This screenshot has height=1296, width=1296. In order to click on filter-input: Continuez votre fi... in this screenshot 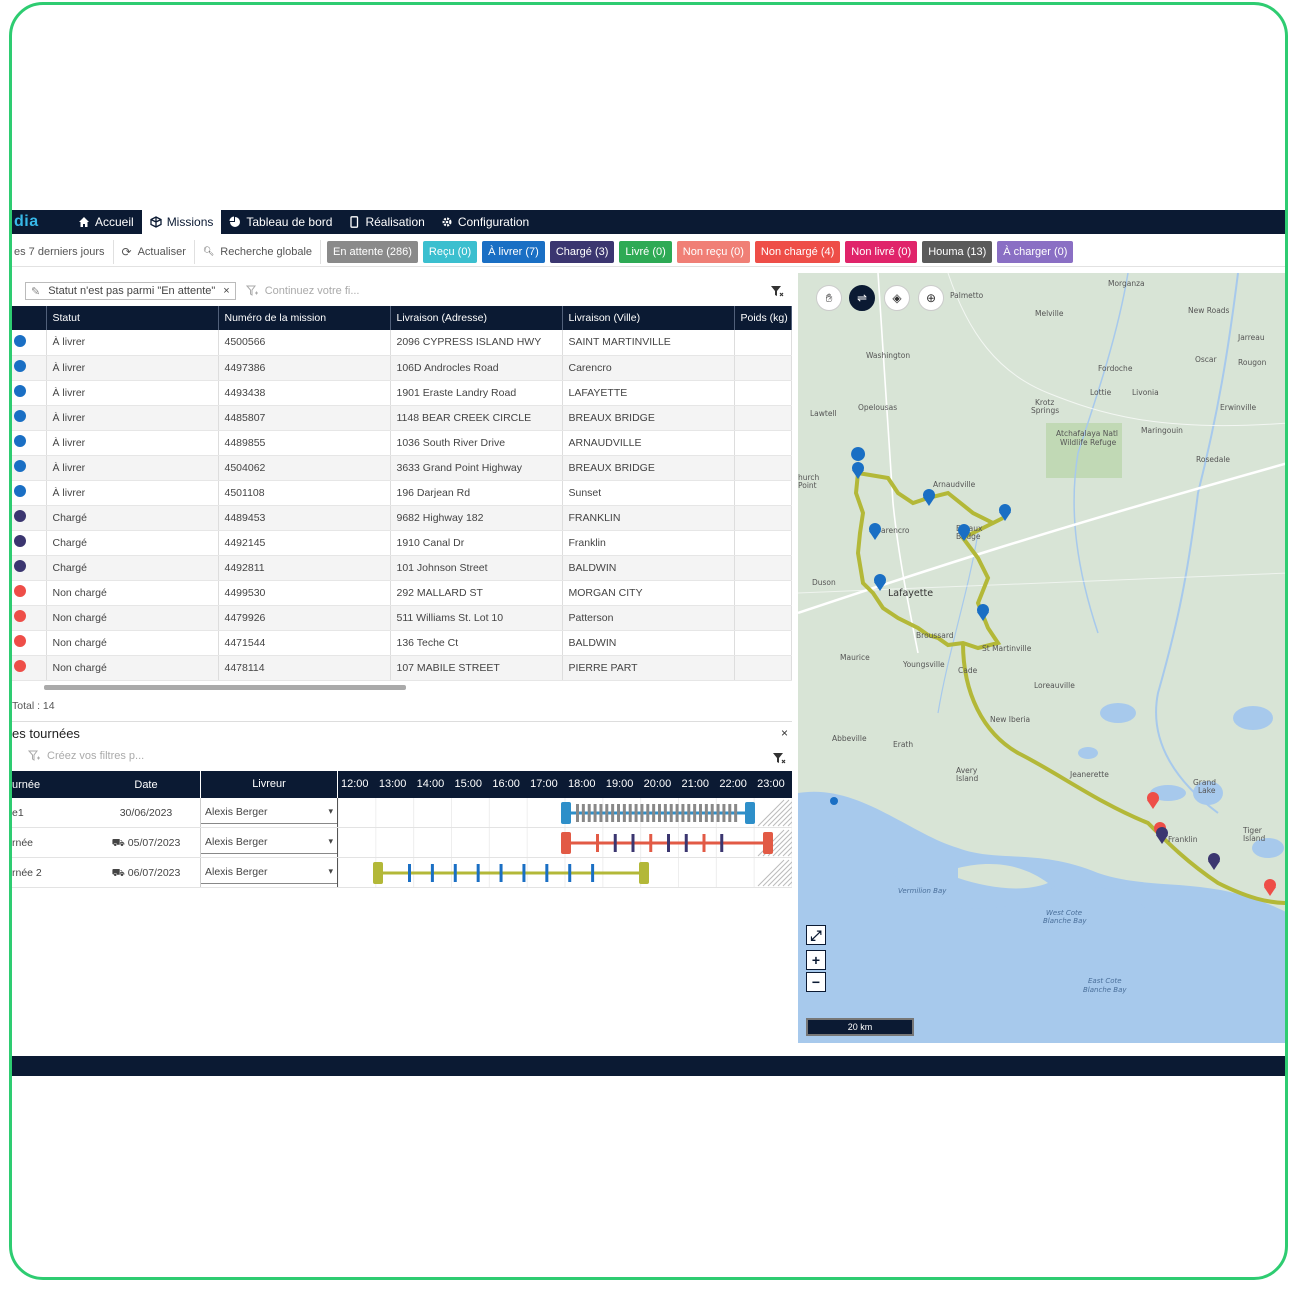, I will do `click(302, 291)`.